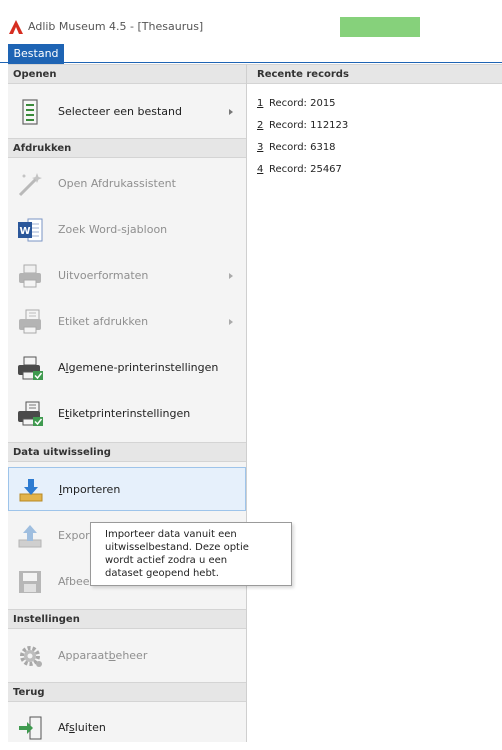 The image size is (502, 750). What do you see at coordinates (124, 413) in the screenshot?
I see `menu-item-label: Etiketprinterinstellingen` at bounding box center [124, 413].